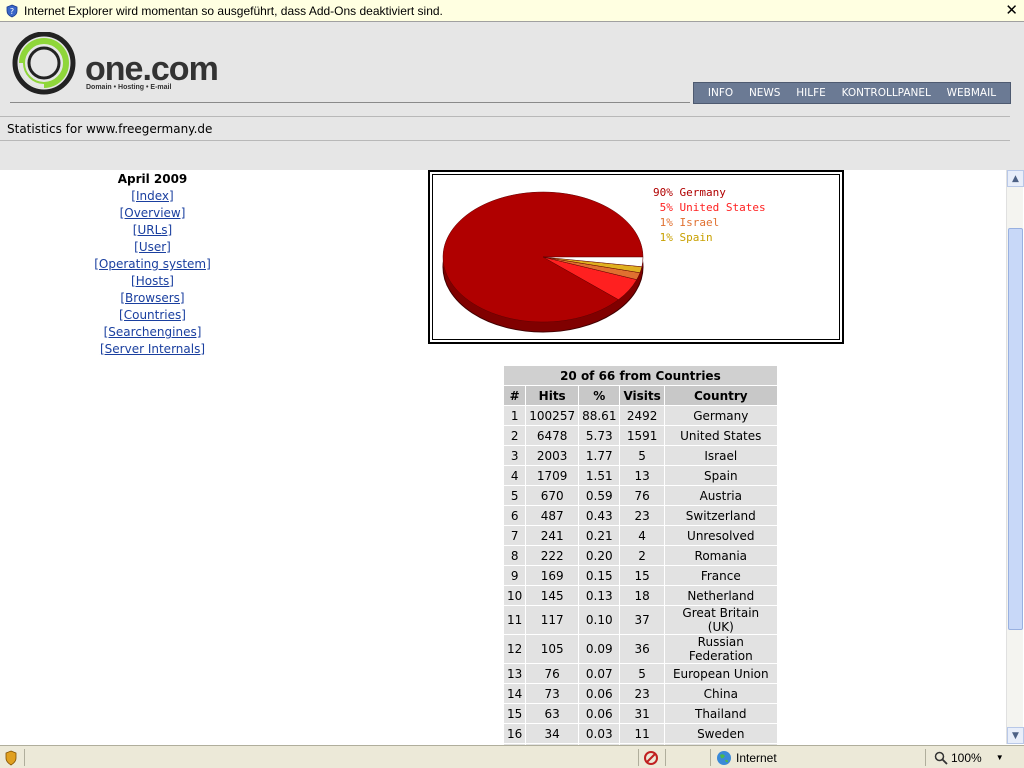 The width and height of the screenshot is (1024, 768). I want to click on cell-country: Israel, so click(720, 455).